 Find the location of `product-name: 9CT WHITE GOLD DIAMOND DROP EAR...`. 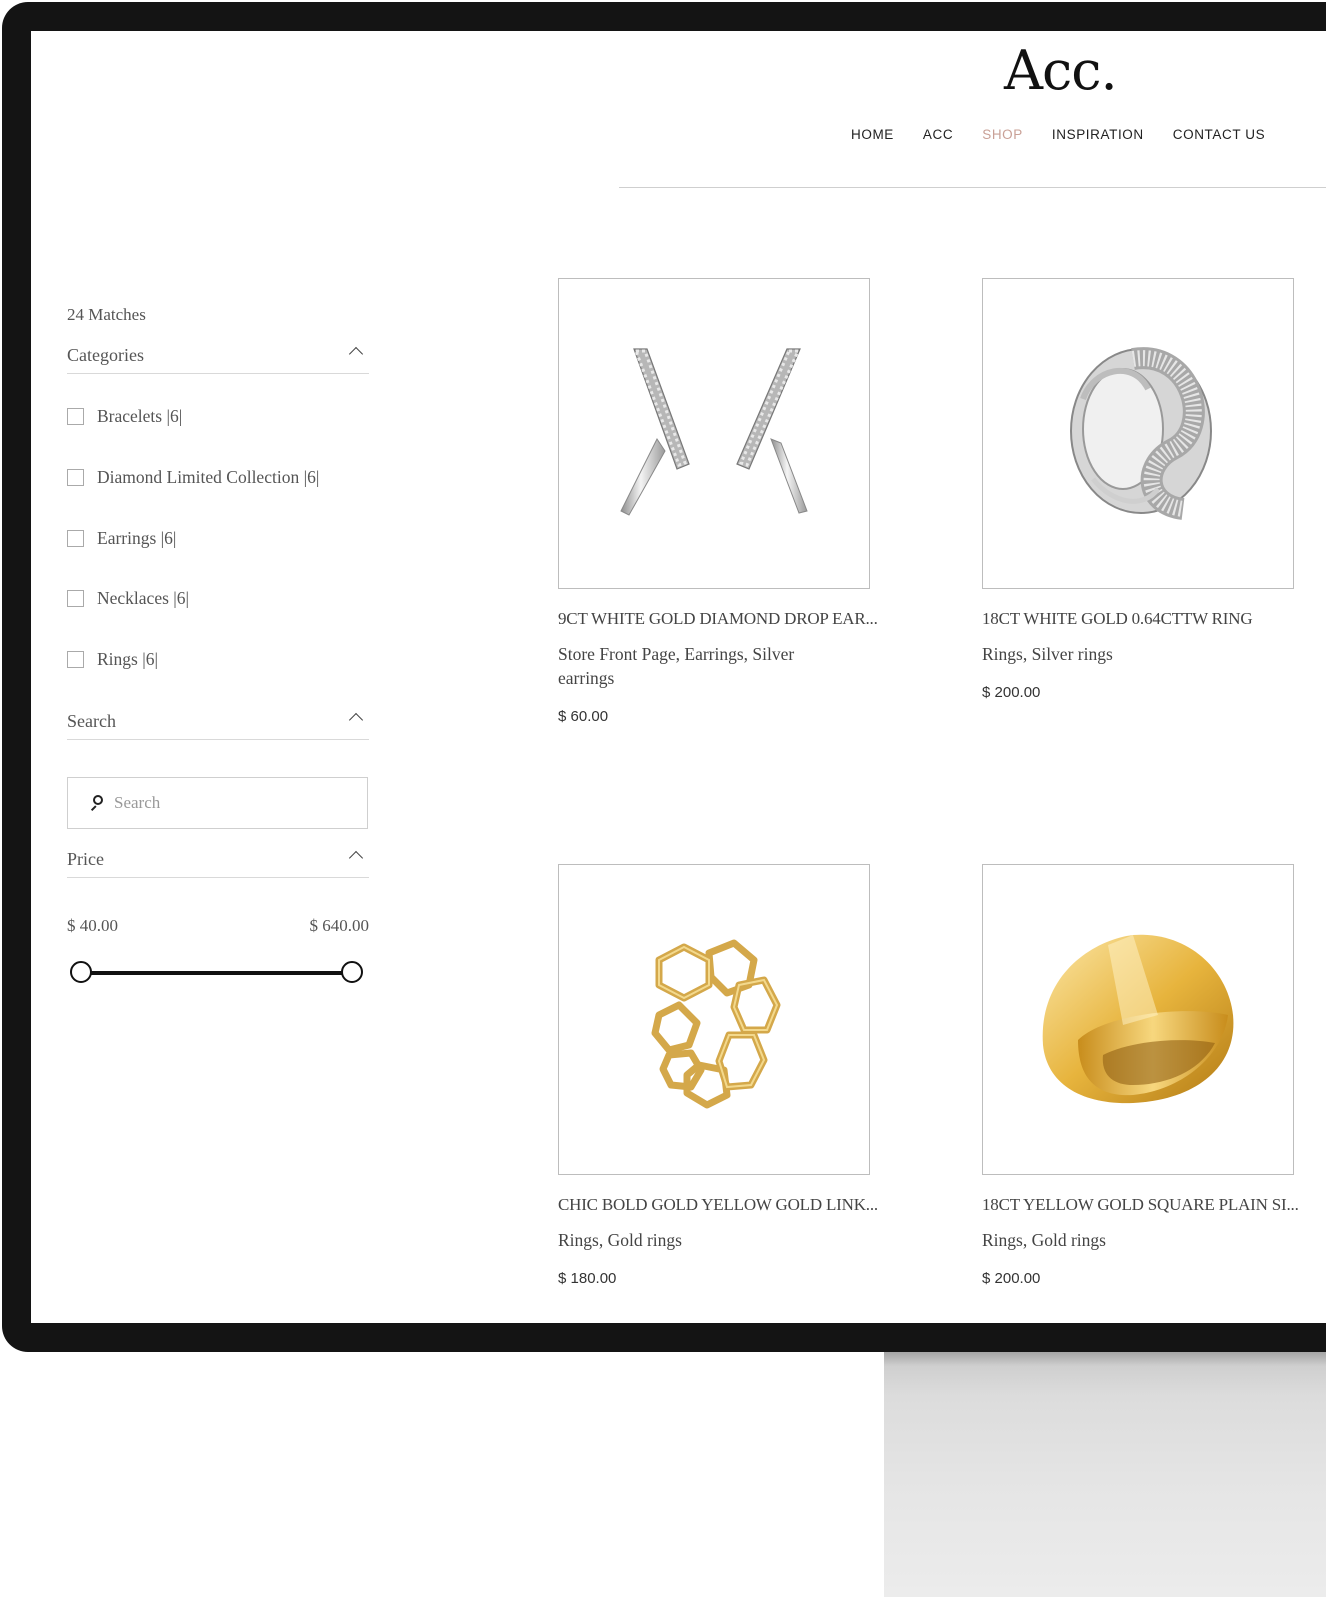

product-name: 9CT WHITE GOLD DIAMOND DROP EAR... is located at coordinates (723, 619).